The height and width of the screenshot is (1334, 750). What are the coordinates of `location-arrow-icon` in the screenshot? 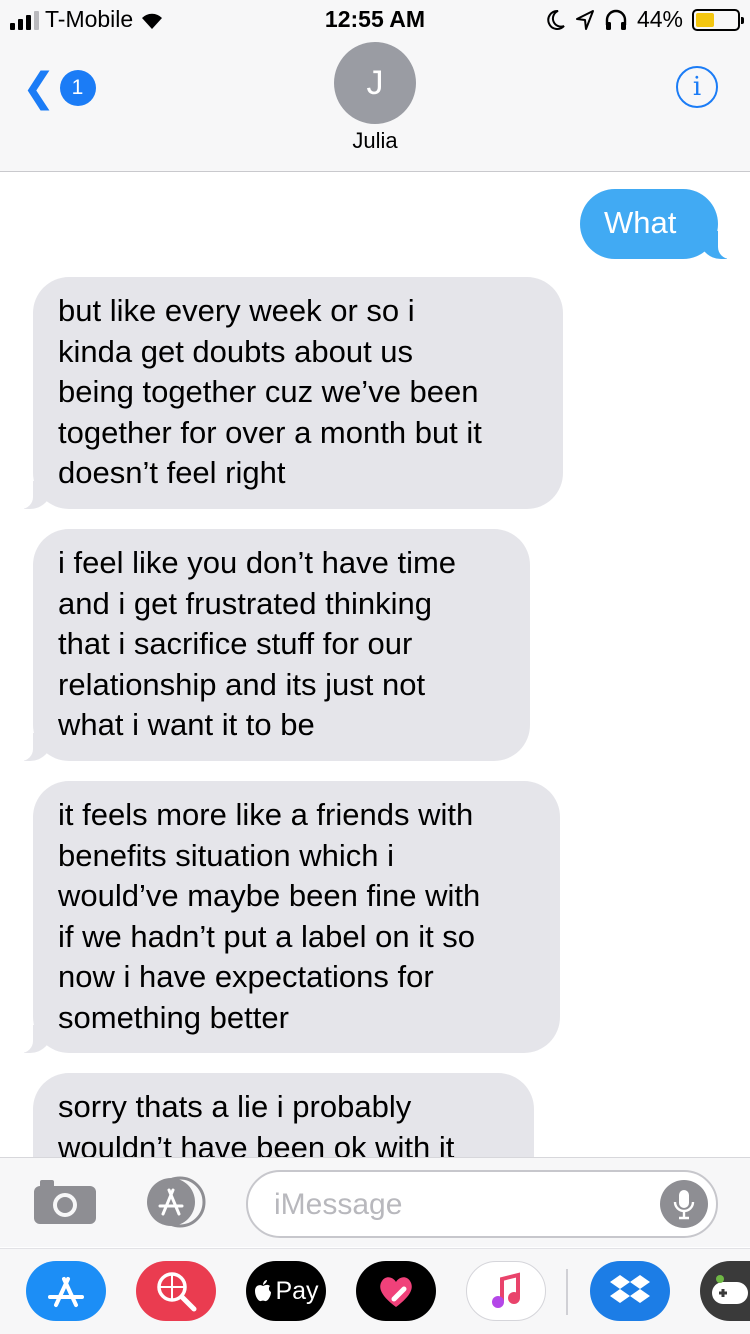 It's located at (584, 19).